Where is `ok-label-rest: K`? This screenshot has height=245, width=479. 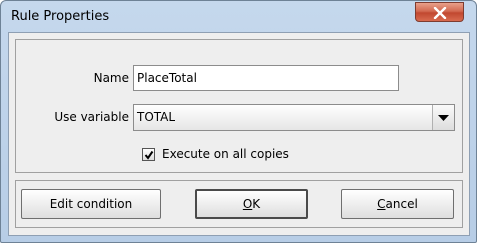
ok-label-rest: K is located at coordinates (256, 204).